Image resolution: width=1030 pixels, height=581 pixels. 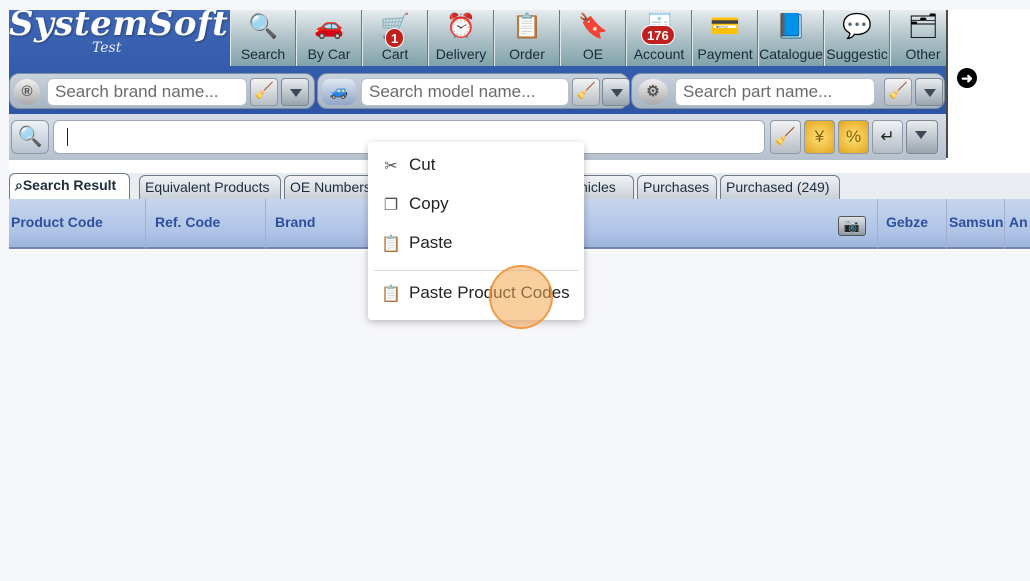 I want to click on toolbar-label: OE, so click(x=593, y=54).